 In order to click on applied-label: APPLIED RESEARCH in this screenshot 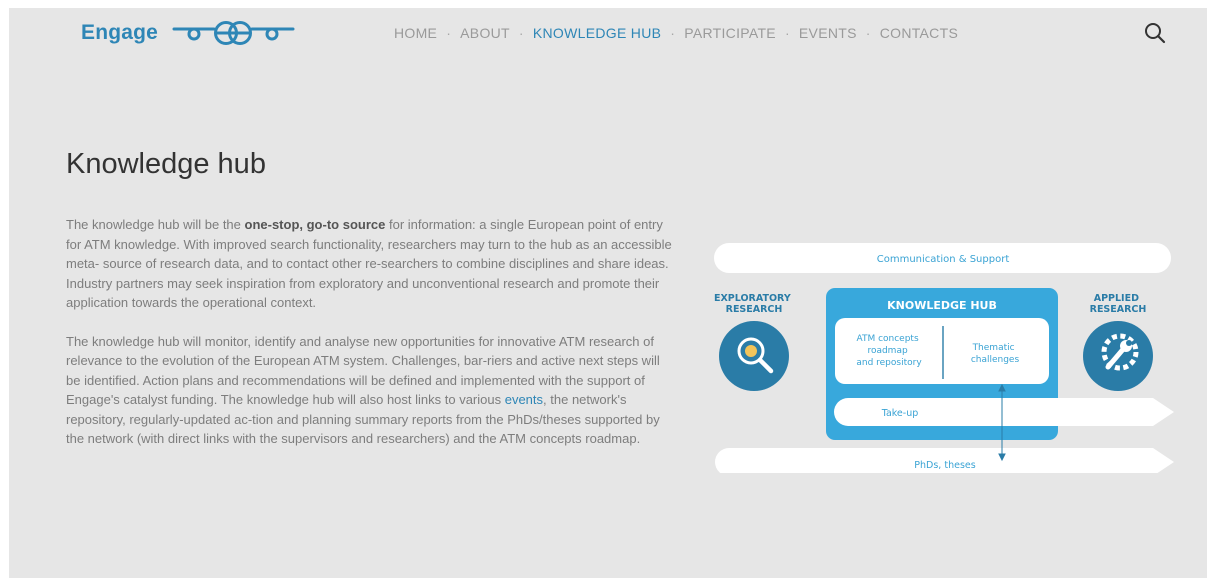, I will do `click(1118, 304)`.